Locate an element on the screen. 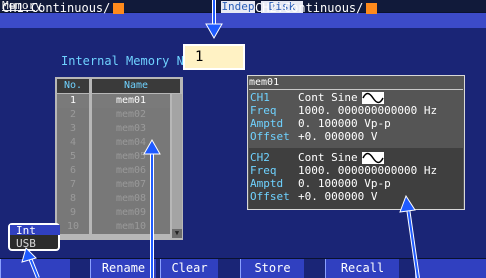 The width and height of the screenshot is (486, 278). arrow-storage is located at coordinates (34, 267).